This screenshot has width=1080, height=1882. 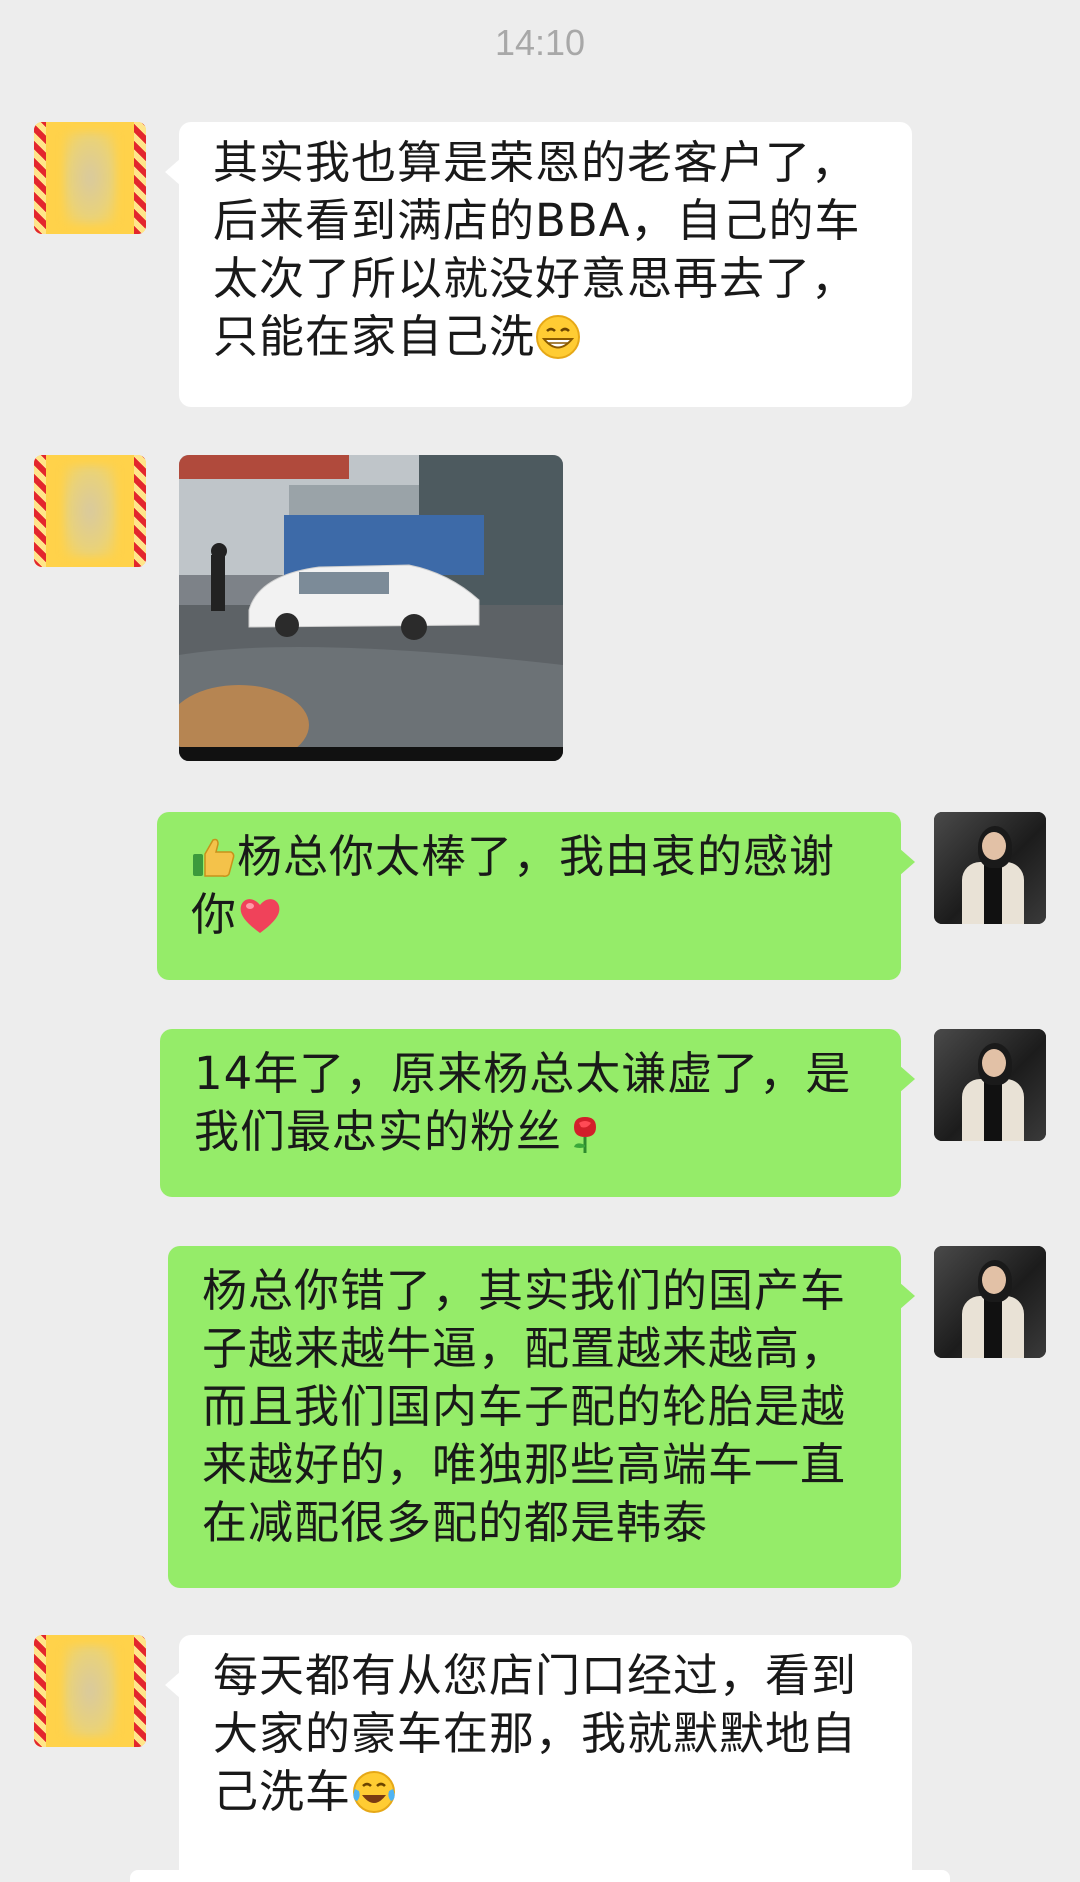 I want to click on grinning-face-icon, so click(x=558, y=337).